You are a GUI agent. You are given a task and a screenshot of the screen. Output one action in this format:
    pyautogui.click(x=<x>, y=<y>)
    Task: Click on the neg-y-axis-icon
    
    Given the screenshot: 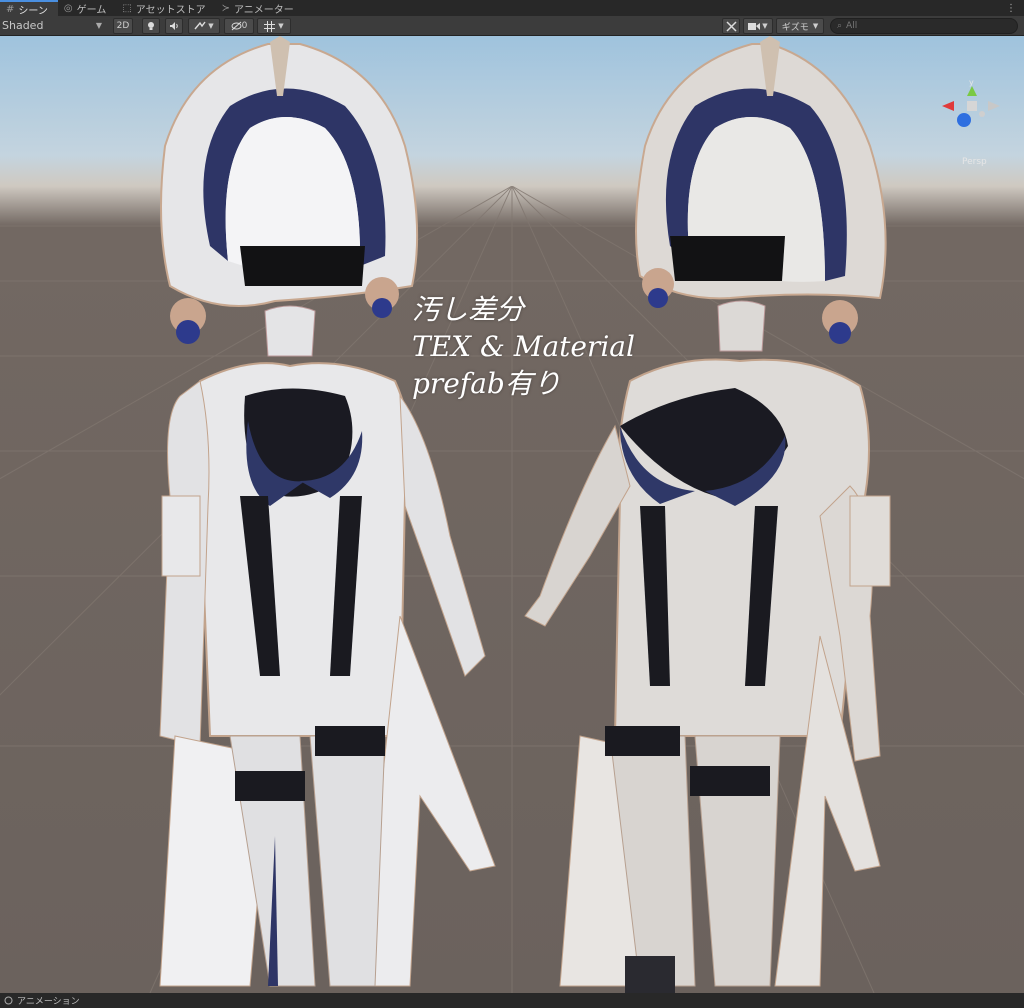 What is the action you would take?
    pyautogui.click(x=982, y=114)
    